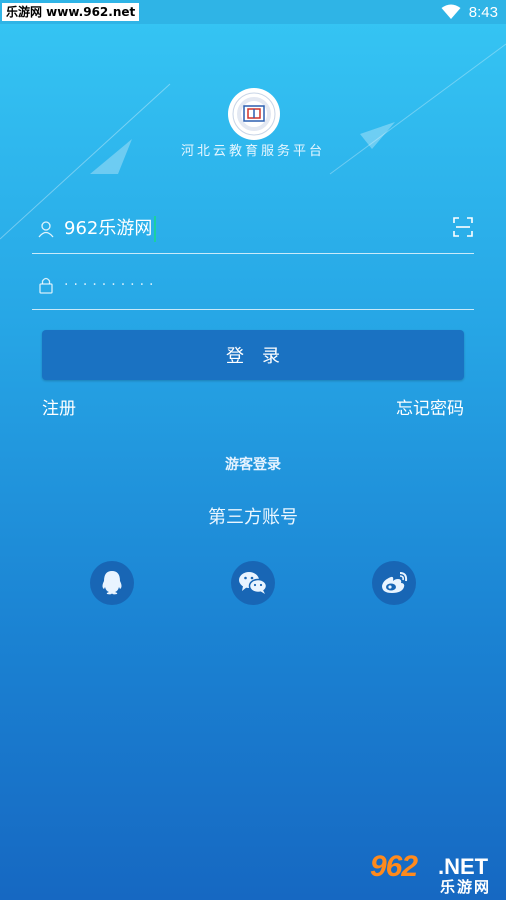 The height and width of the screenshot is (900, 506). I want to click on user-icon, so click(46, 229).